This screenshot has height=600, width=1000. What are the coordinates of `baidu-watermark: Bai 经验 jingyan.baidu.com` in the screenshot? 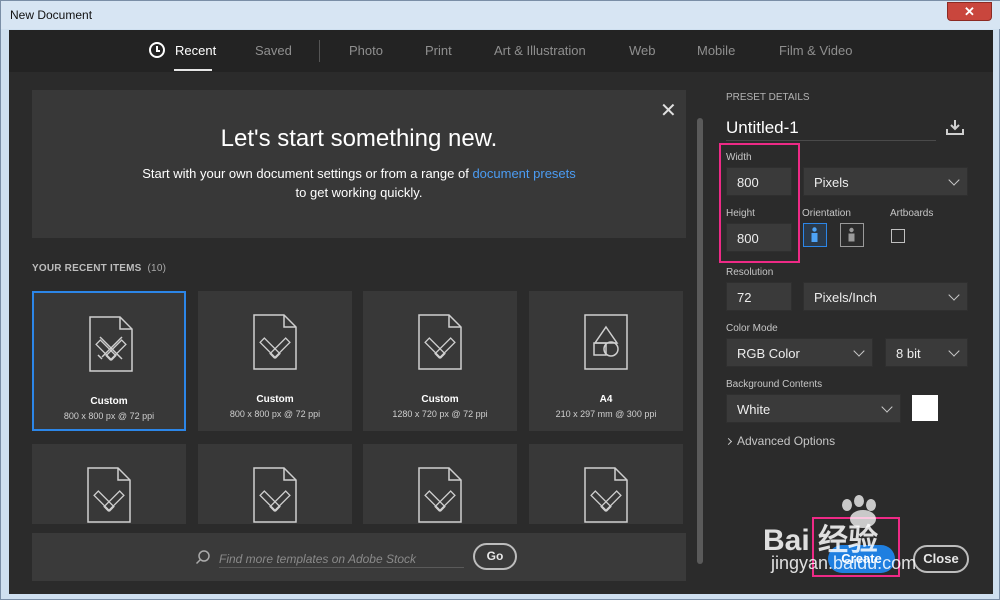 It's located at (878, 535).